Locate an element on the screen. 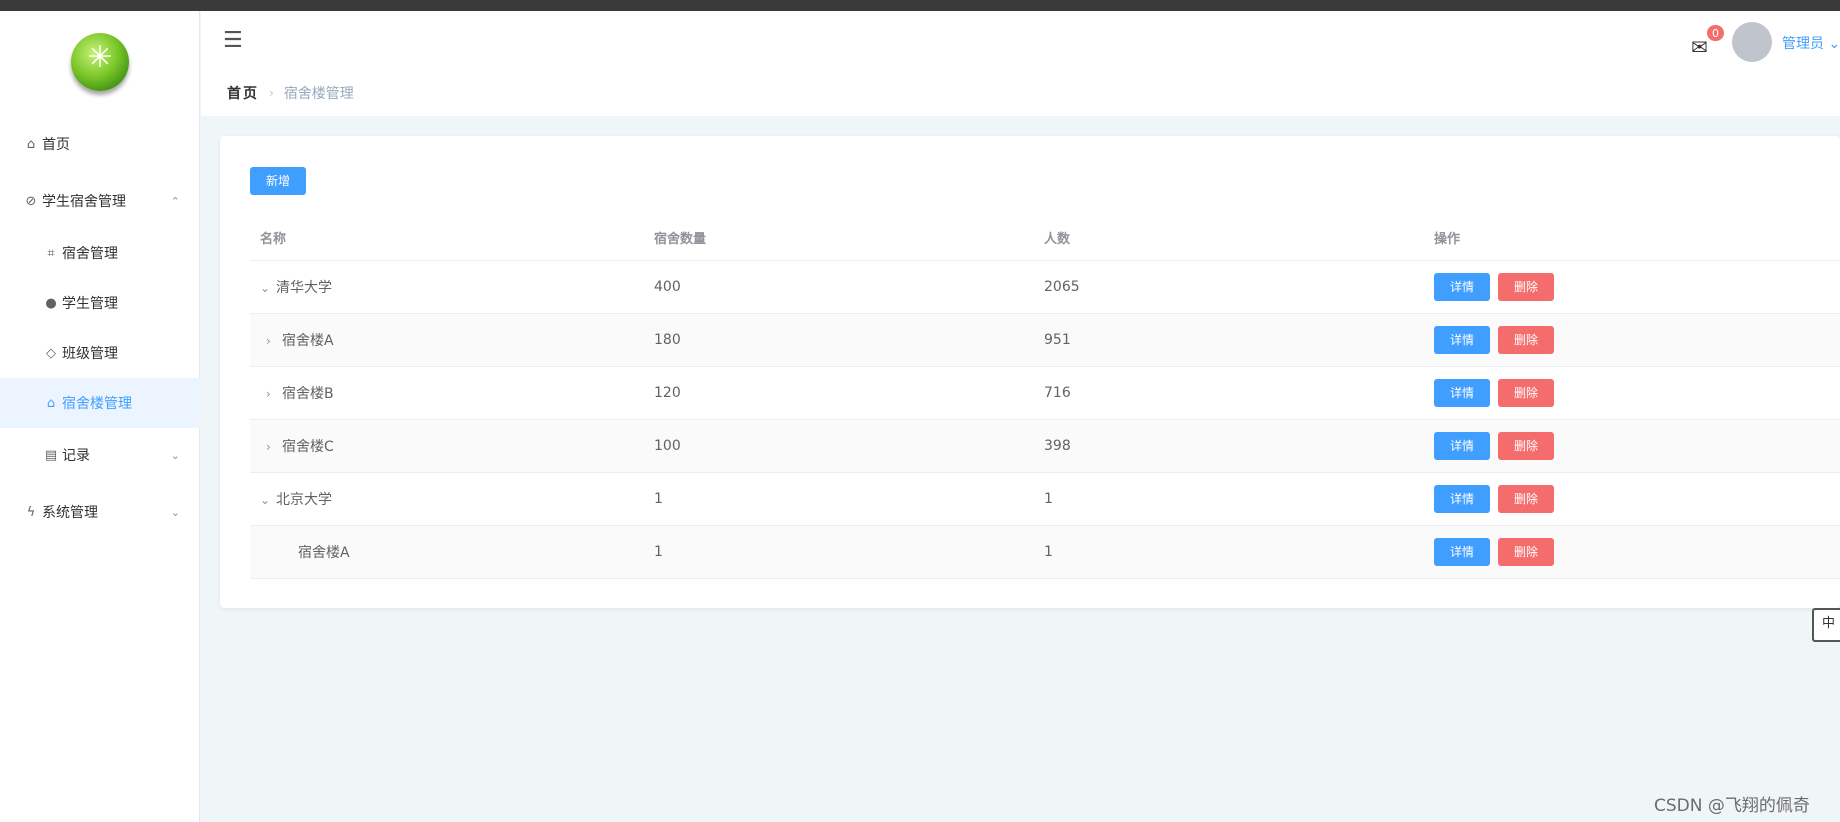 Image resolution: width=1840 pixels, height=822 pixels. sidebar-item-home: ⌂ 首页 is located at coordinates (100, 144).